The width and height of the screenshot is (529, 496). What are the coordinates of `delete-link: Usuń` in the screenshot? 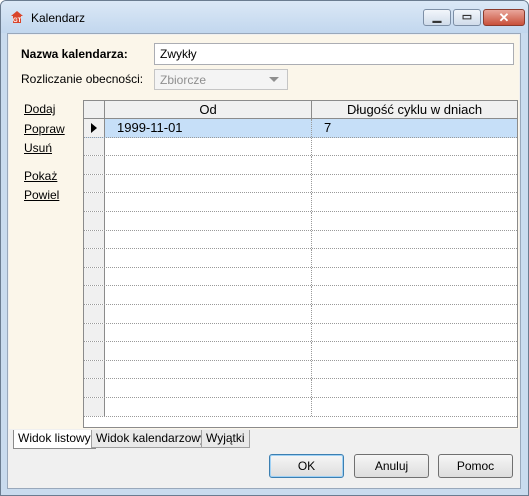 It's located at (38, 148).